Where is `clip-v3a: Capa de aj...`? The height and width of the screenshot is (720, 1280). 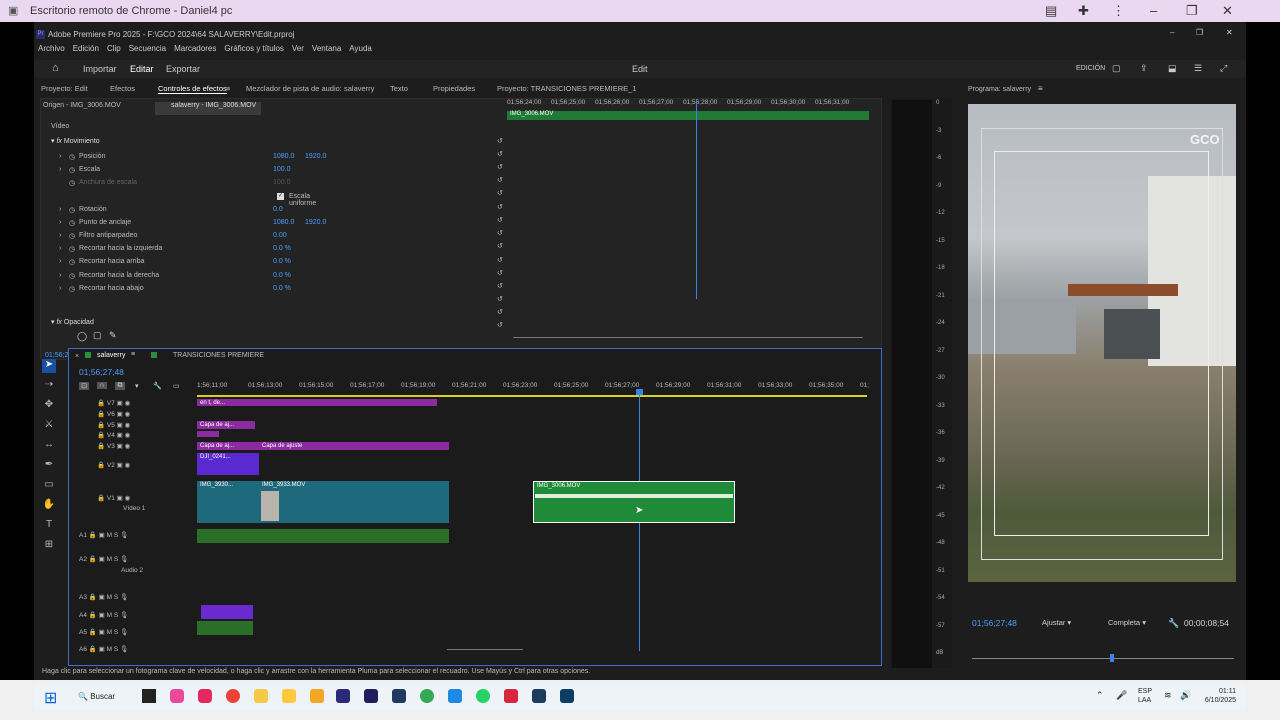
clip-v3a: Capa de aj... is located at coordinates (228, 446).